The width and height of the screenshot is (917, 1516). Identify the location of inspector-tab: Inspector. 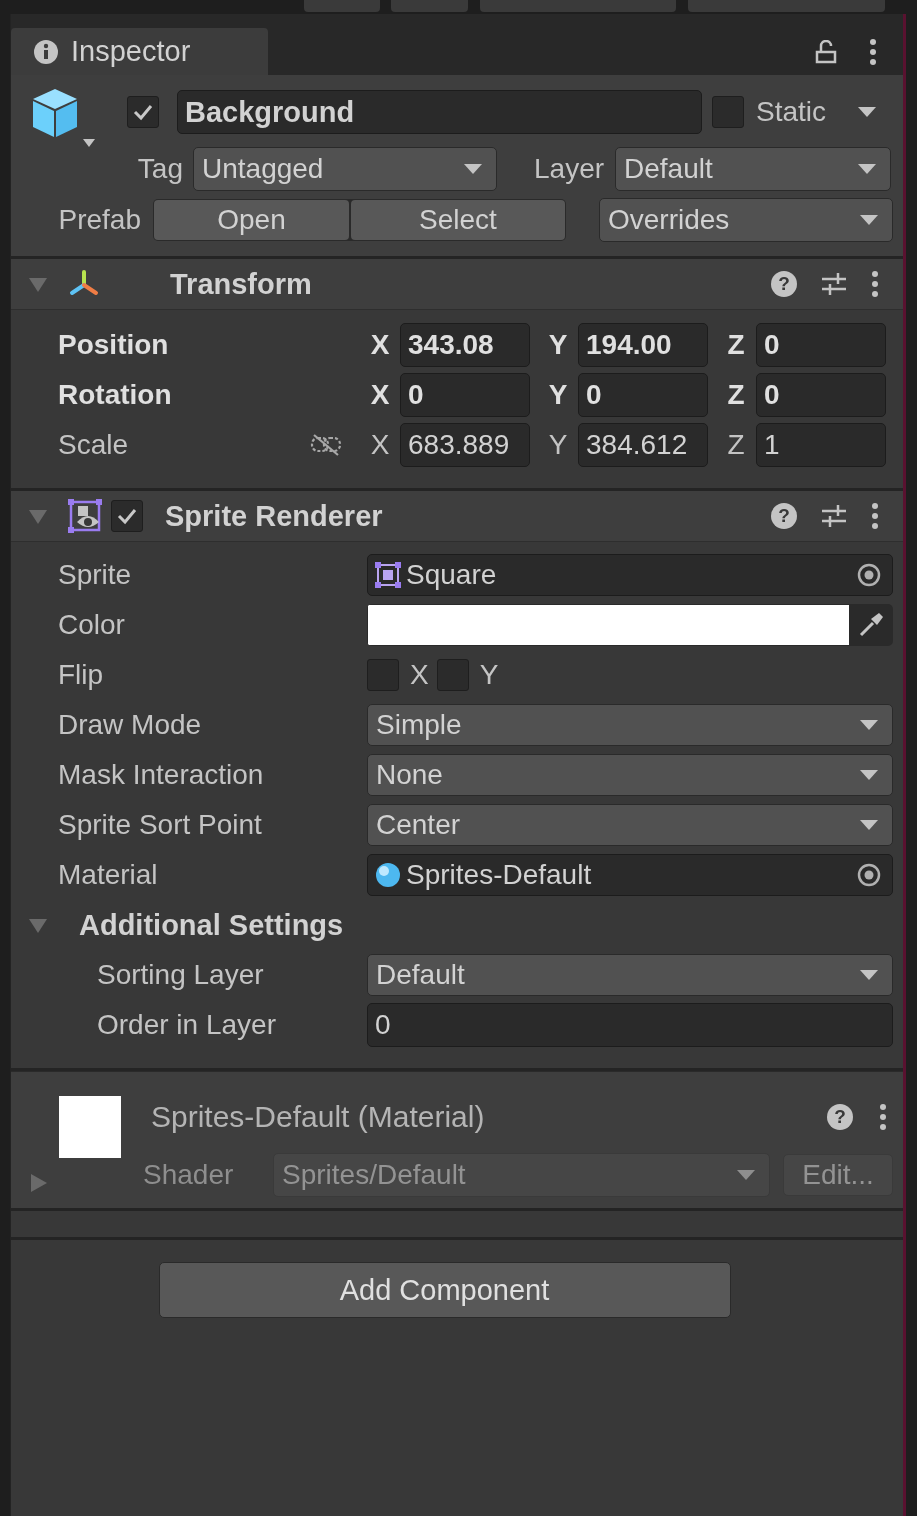
(139, 51).